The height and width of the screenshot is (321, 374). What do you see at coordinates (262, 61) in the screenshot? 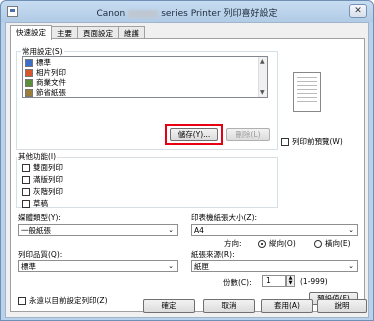
I see `scroll-up-icon: ▲` at bounding box center [262, 61].